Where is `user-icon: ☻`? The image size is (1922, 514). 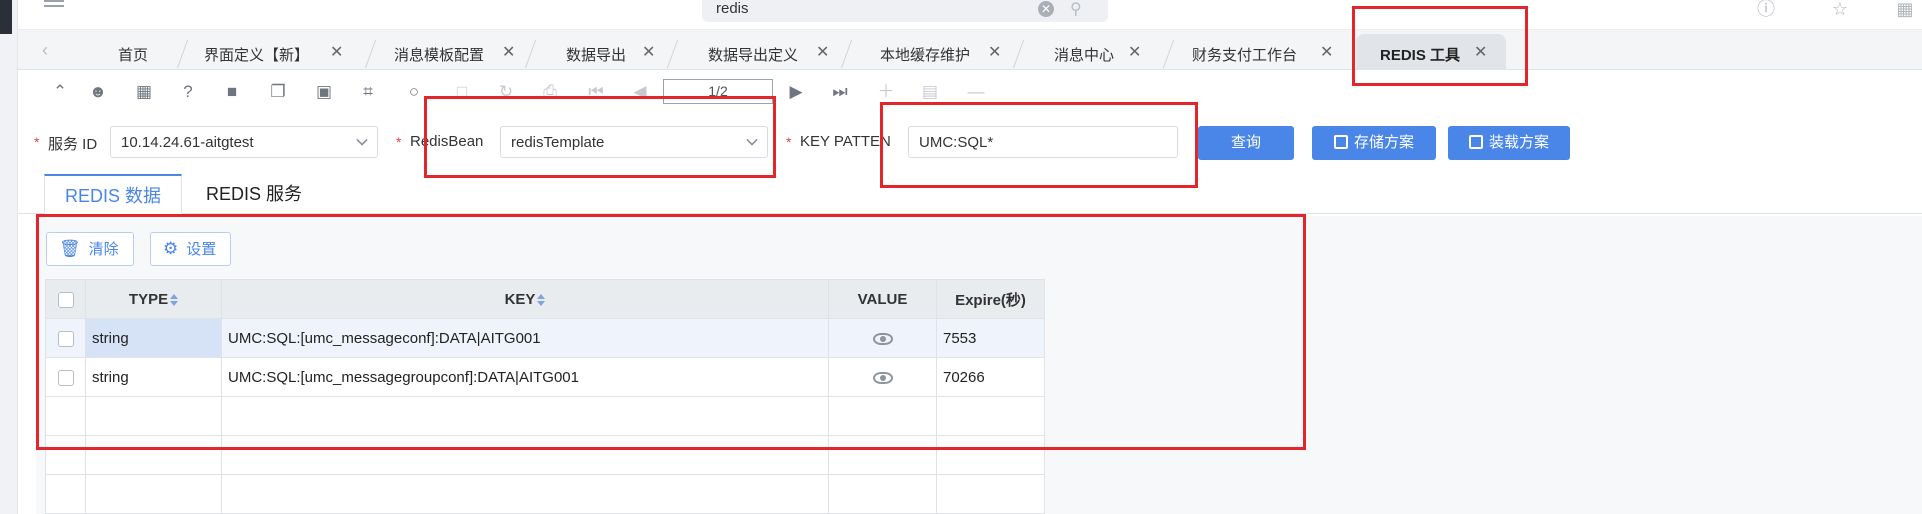
user-icon: ☻ is located at coordinates (98, 92).